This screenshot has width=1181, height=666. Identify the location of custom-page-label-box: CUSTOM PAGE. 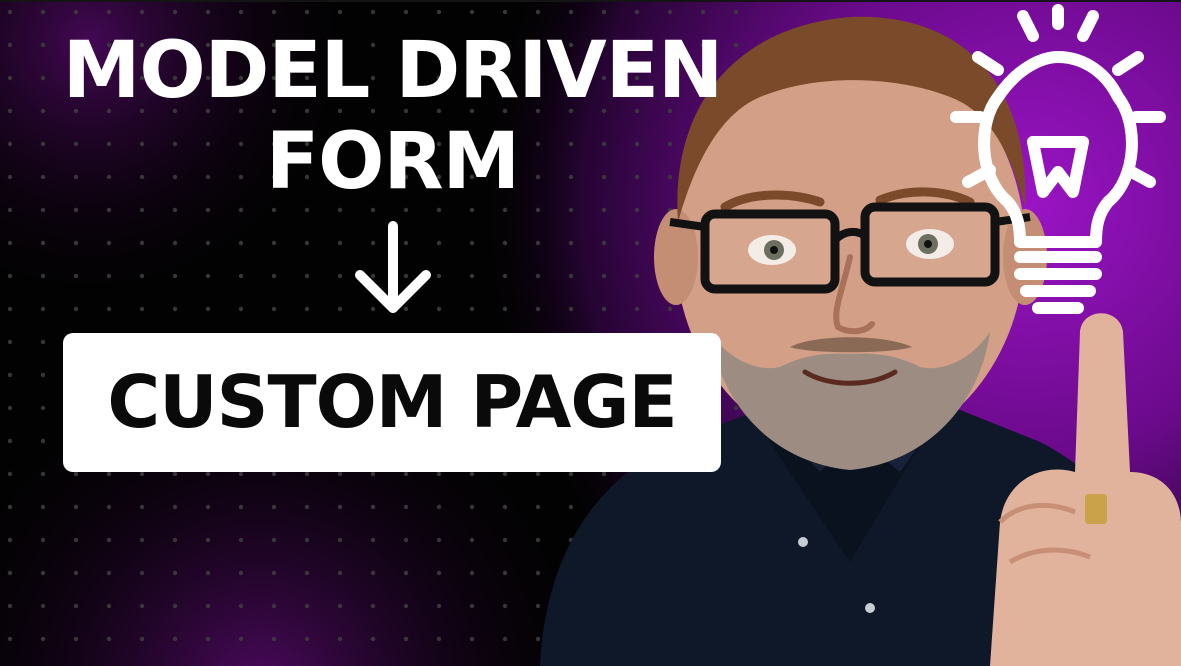
(392, 402).